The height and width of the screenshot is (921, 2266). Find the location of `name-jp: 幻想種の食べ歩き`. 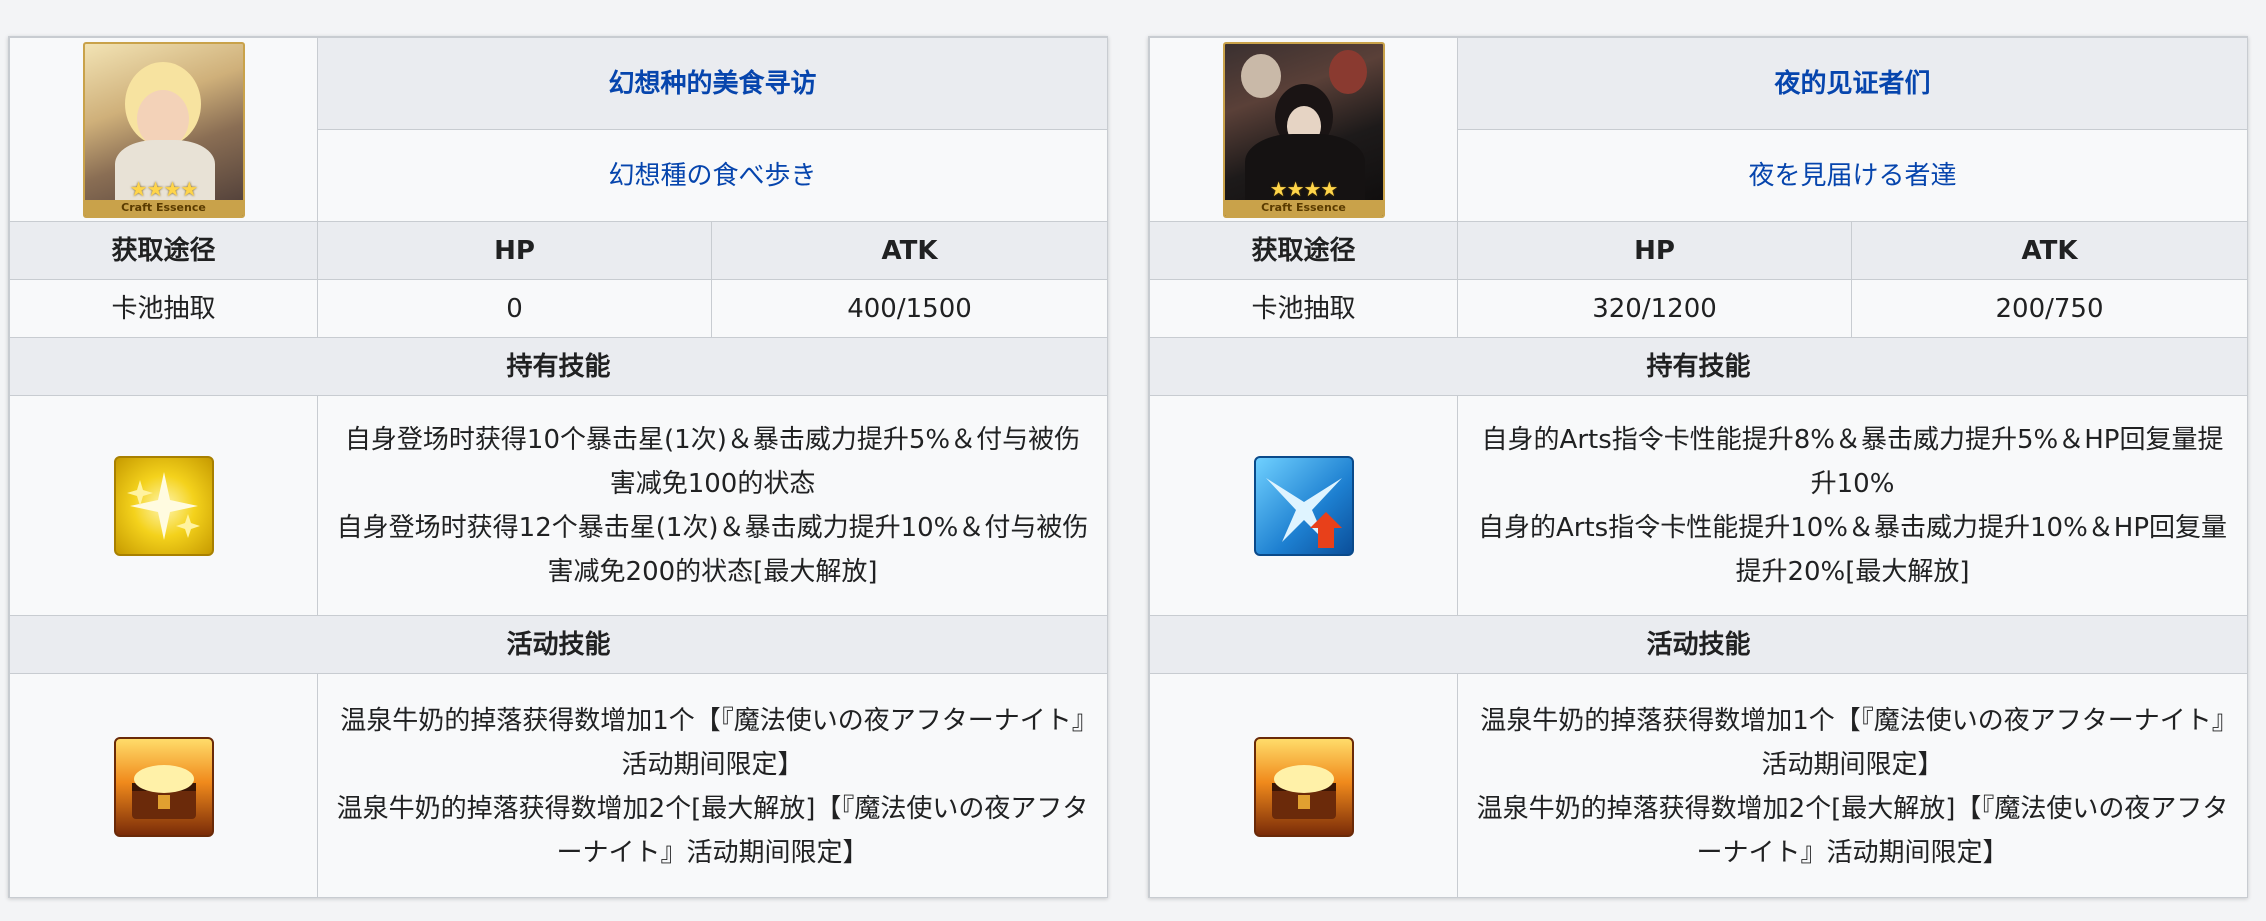

name-jp: 幻想種の食べ歩き is located at coordinates (711, 175).